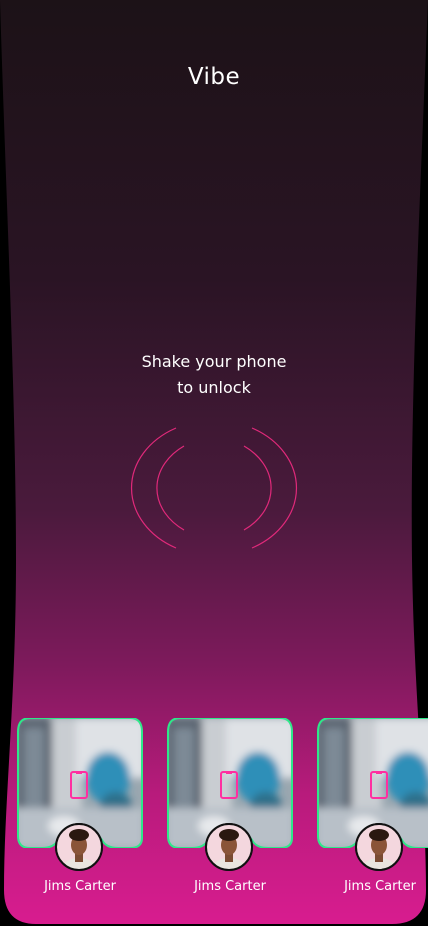  What do you see at coordinates (214, 375) in the screenshot?
I see `shake-prompt: Shake your phone to unlock` at bounding box center [214, 375].